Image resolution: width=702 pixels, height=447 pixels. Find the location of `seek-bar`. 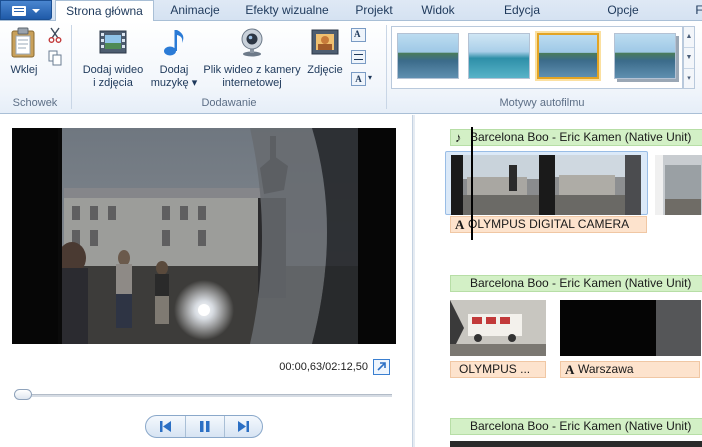

seek-bar is located at coordinates (203, 395).